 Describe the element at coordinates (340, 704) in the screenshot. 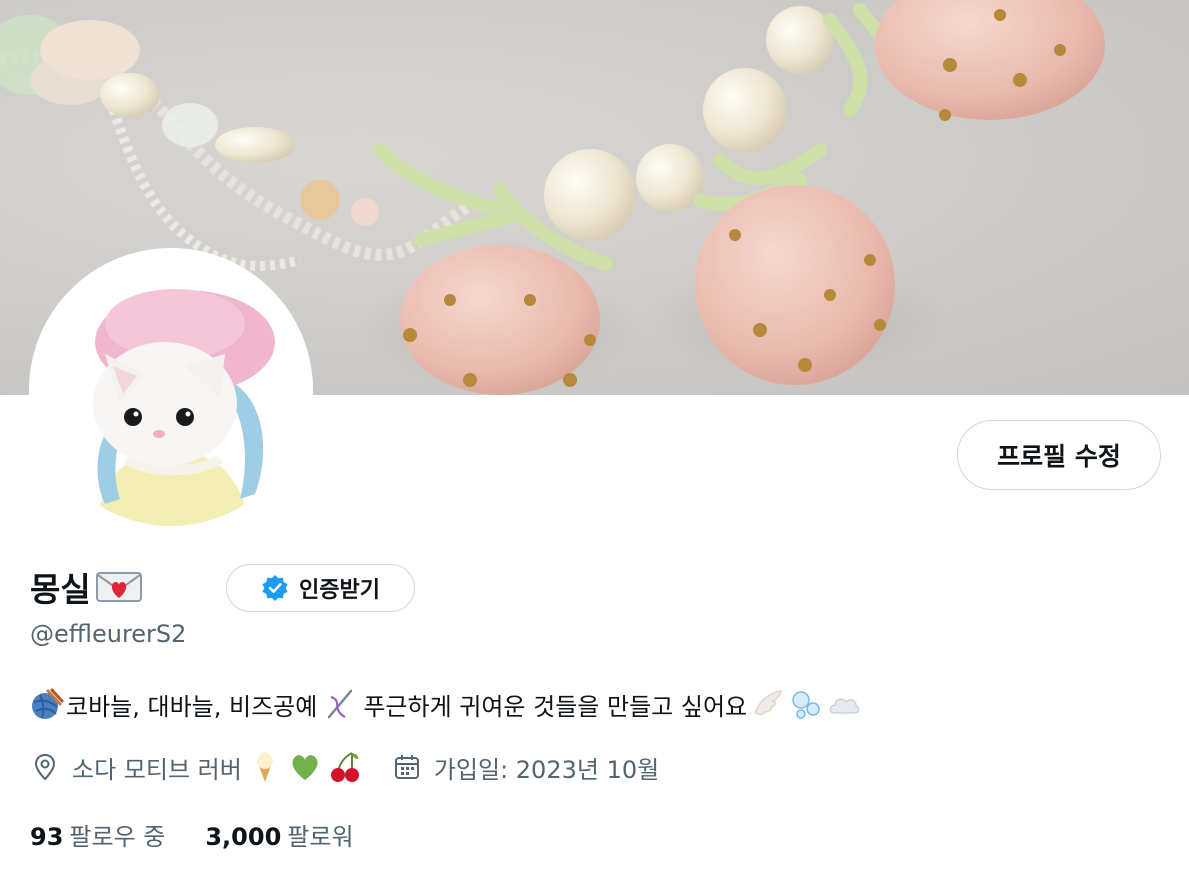

I see `needle-thread-icon` at that location.